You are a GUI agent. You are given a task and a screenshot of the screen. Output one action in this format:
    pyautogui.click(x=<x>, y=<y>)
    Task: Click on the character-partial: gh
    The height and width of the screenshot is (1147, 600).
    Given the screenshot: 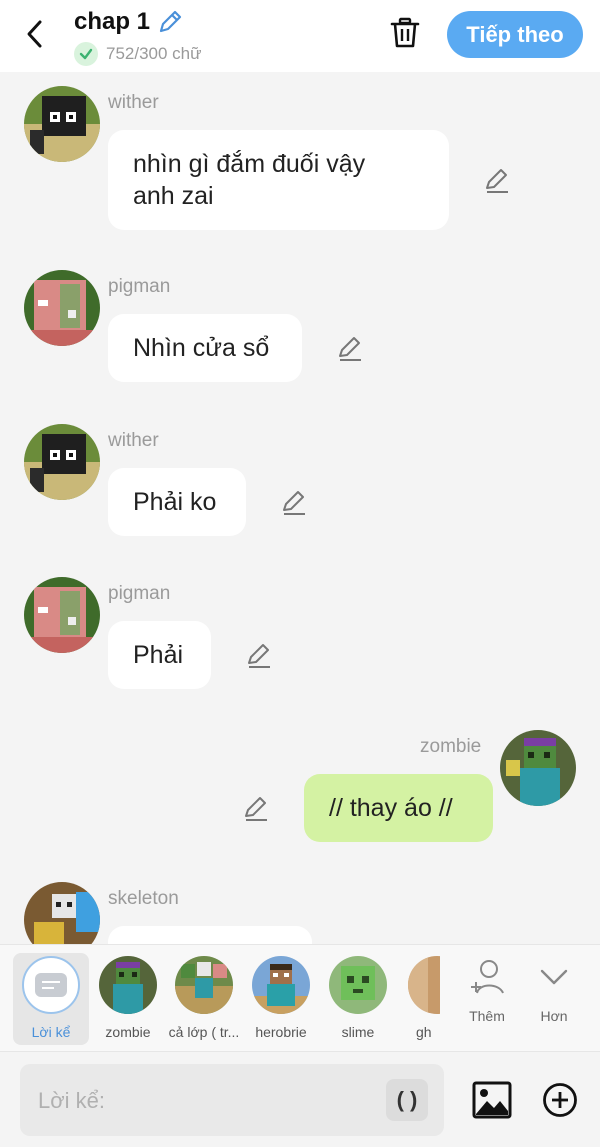 What is the action you would take?
    pyautogui.click(x=420, y=999)
    